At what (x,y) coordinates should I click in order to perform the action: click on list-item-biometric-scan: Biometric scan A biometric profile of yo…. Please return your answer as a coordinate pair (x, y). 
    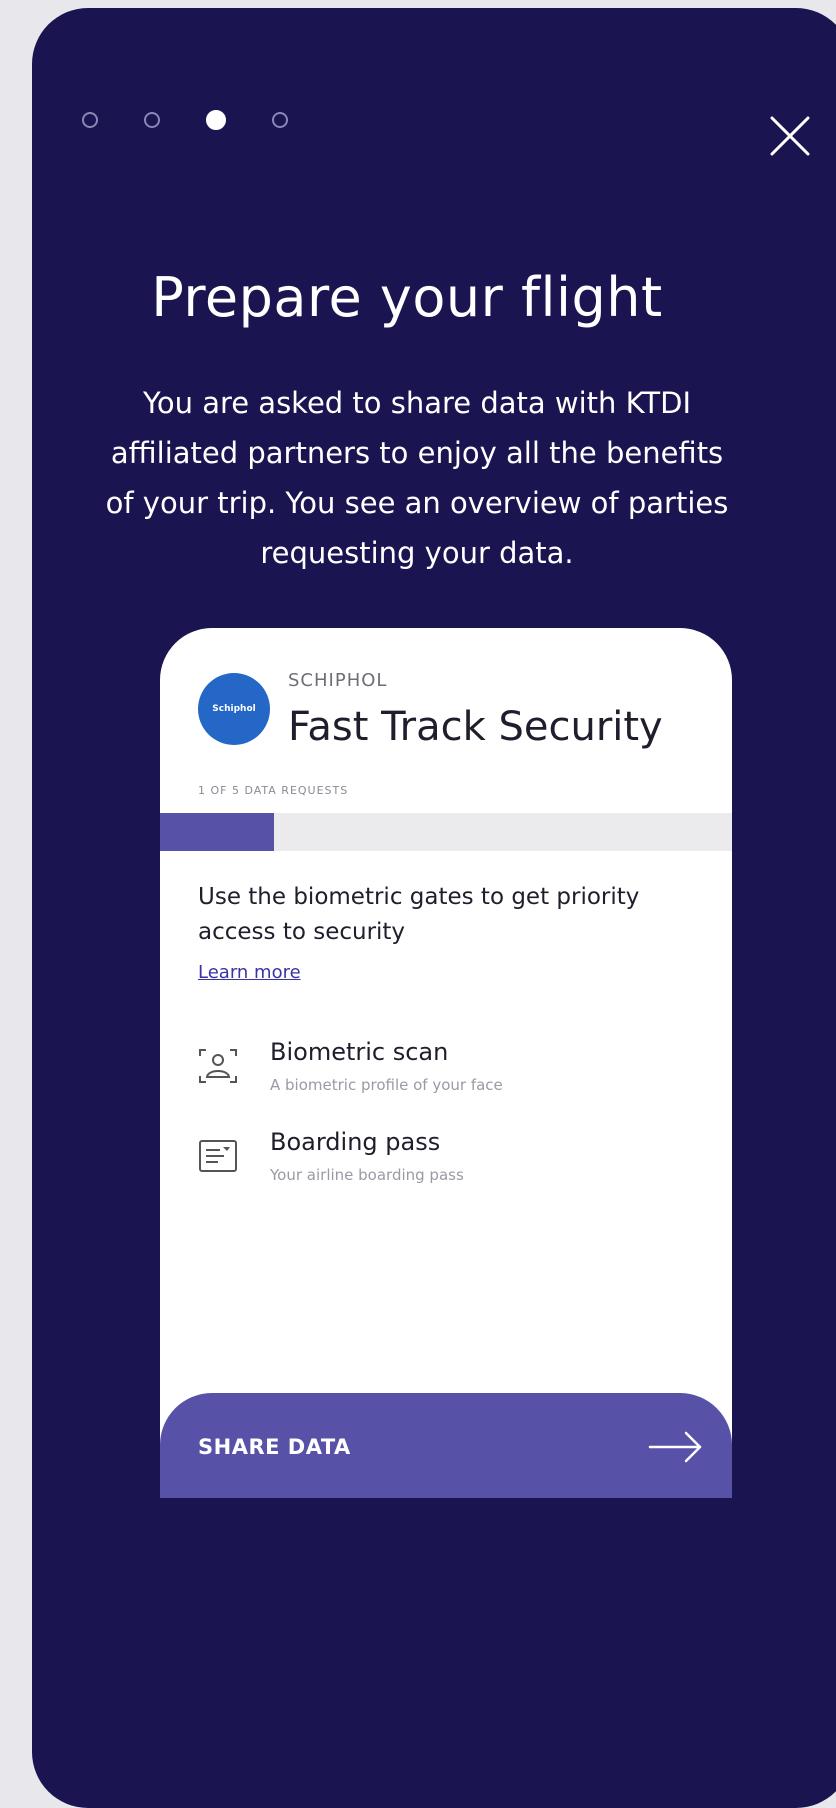
    Looking at the image, I should click on (446, 1073).